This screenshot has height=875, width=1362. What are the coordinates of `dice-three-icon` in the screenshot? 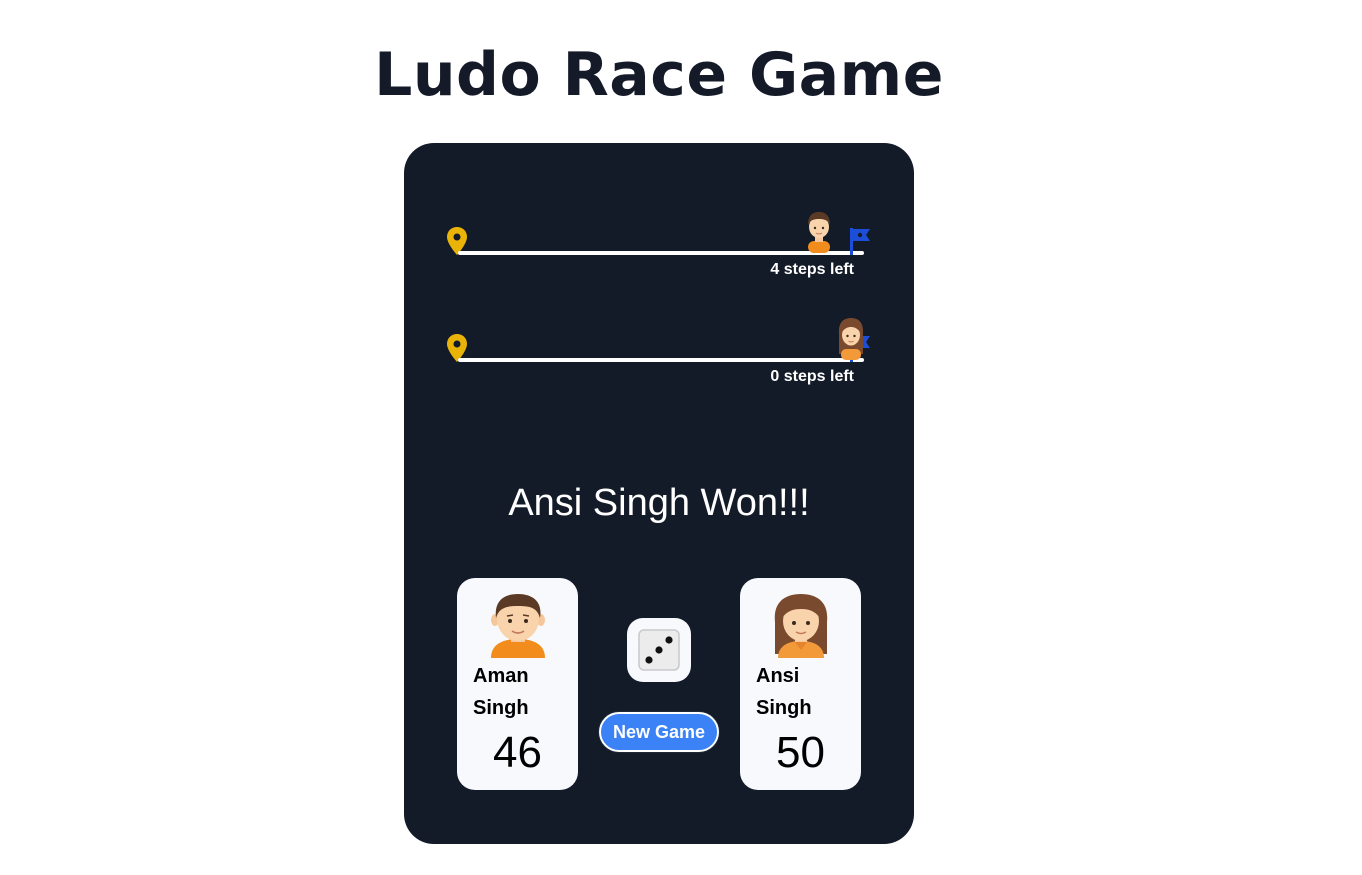 It's located at (659, 650).